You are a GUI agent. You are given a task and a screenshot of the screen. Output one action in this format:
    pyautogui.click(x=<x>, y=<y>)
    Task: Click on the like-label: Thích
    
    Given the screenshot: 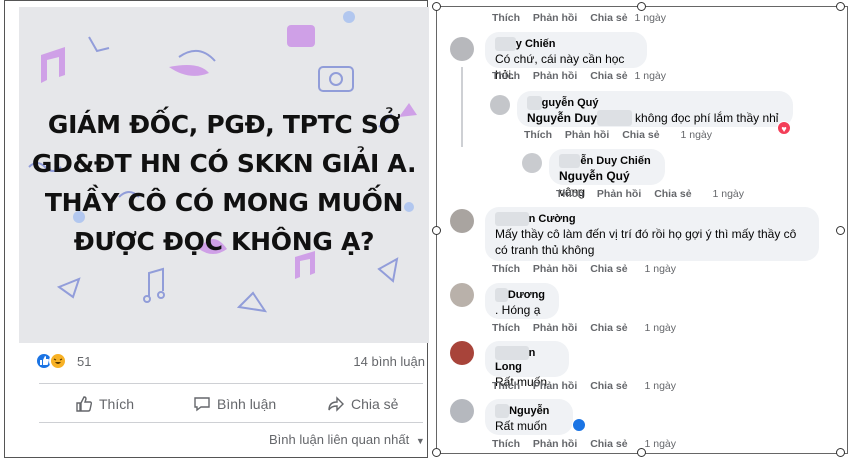 What is the action you would take?
    pyautogui.click(x=117, y=404)
    